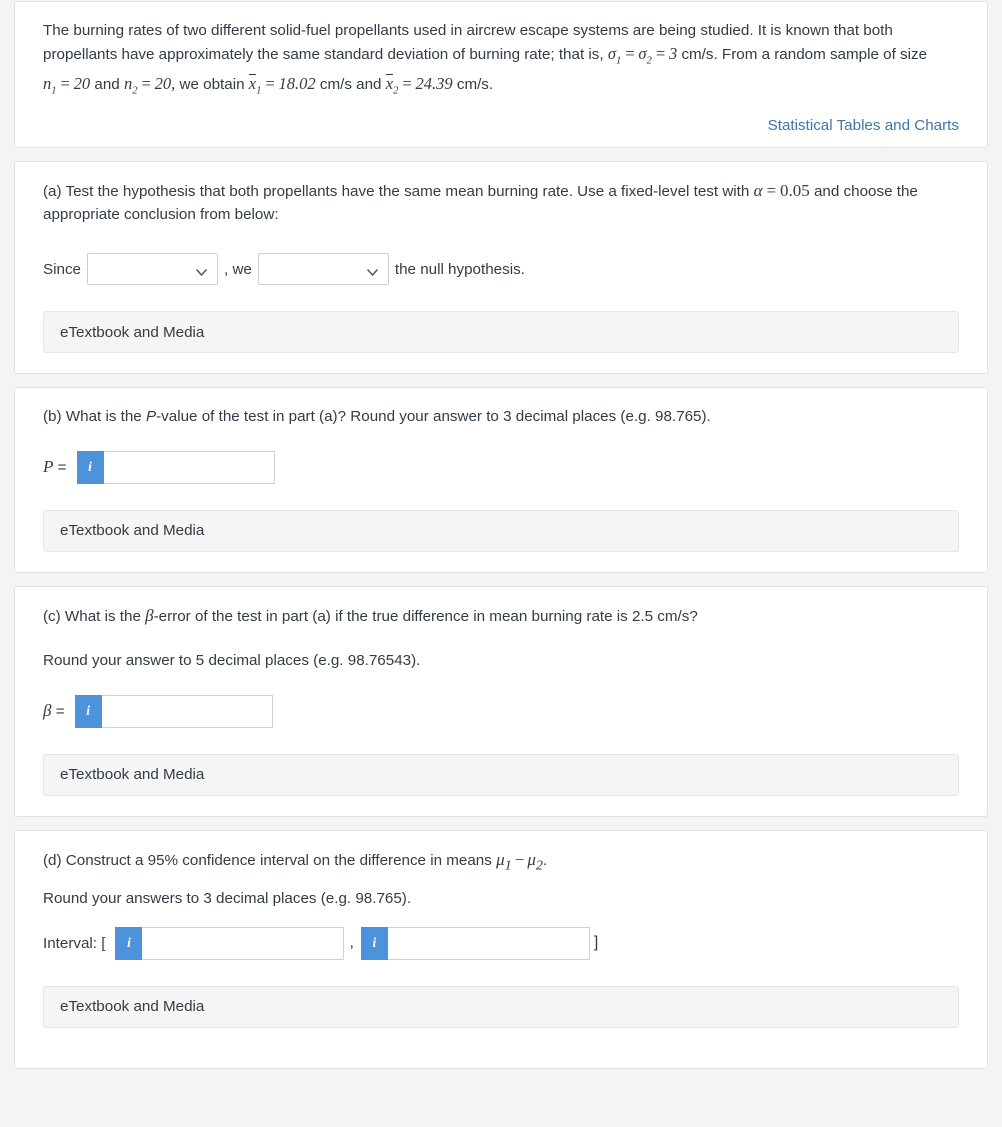 The width and height of the screenshot is (1002, 1127). I want to click on interval-lower-input-group: i, so click(230, 943).